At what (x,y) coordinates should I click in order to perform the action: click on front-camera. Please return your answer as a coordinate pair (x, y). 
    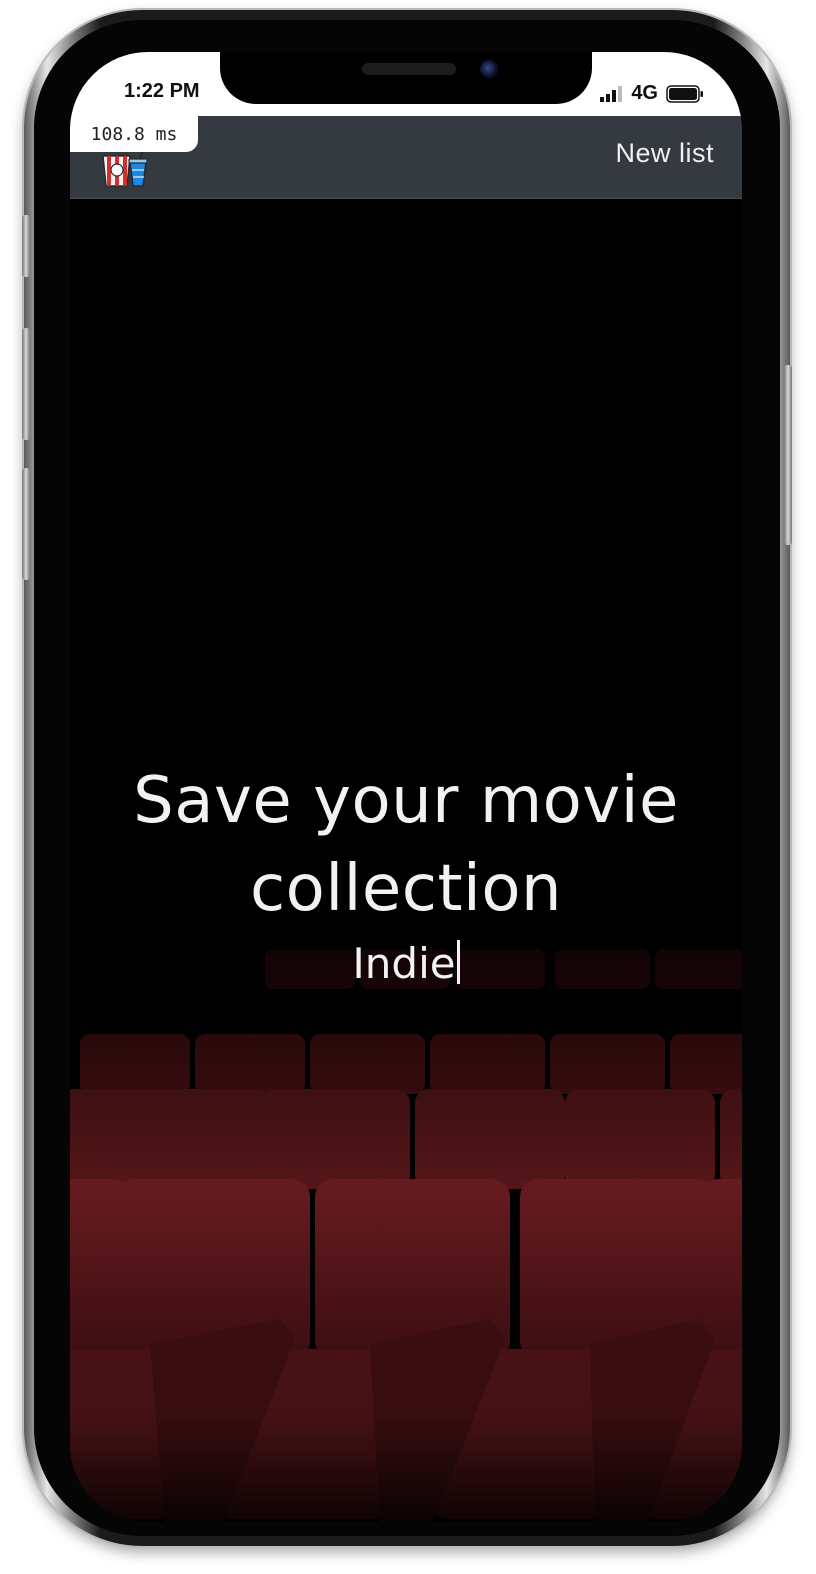
    Looking at the image, I should click on (489, 69).